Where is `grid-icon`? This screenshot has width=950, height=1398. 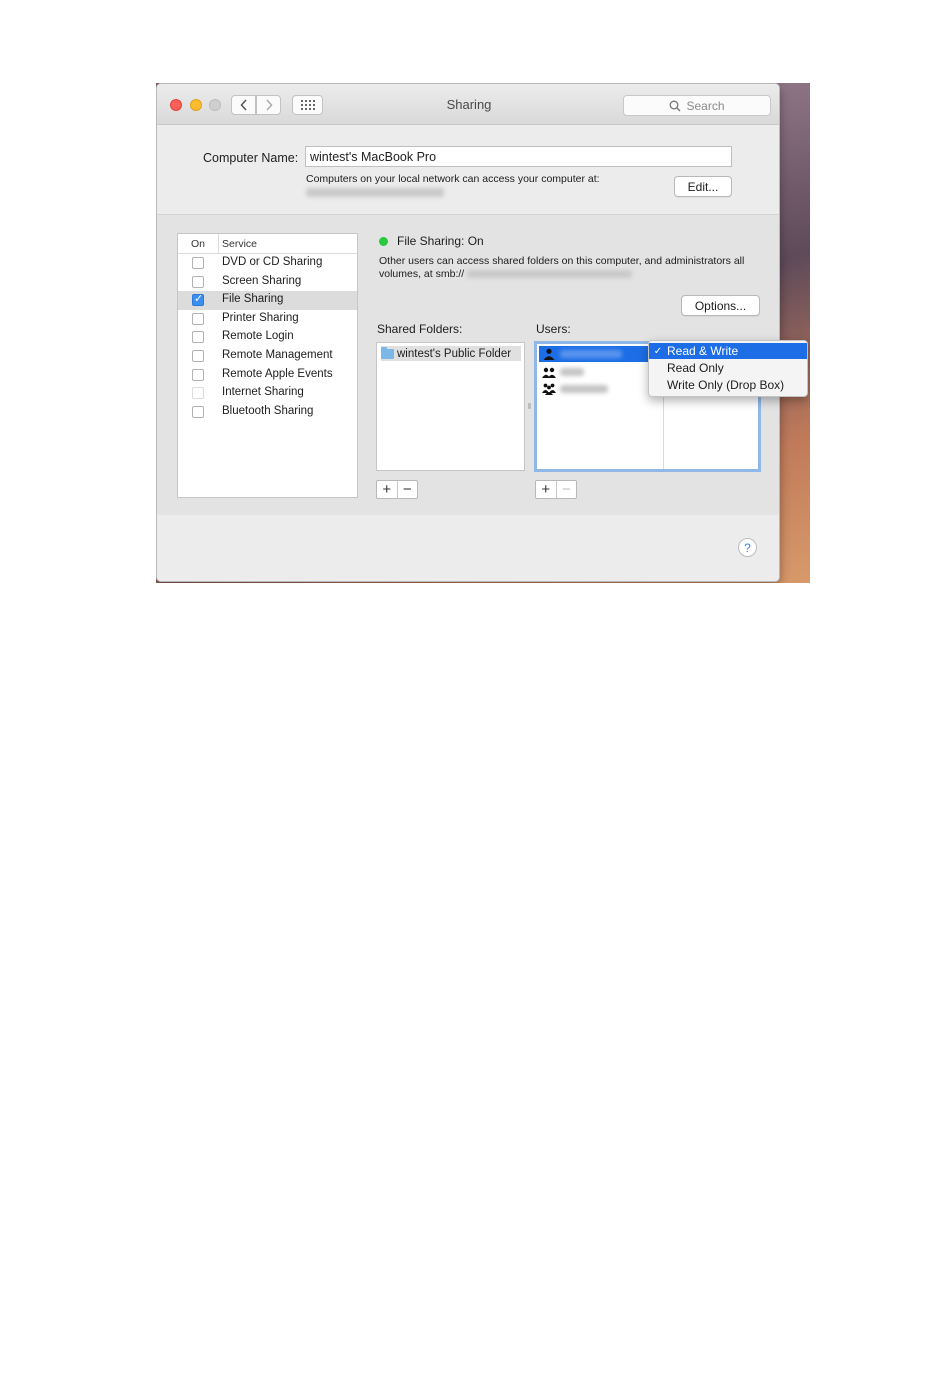
grid-icon is located at coordinates (307, 105).